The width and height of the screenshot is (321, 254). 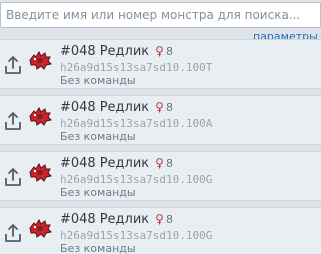 What do you see at coordinates (160, 15) in the screenshot?
I see `monster-search-input` at bounding box center [160, 15].